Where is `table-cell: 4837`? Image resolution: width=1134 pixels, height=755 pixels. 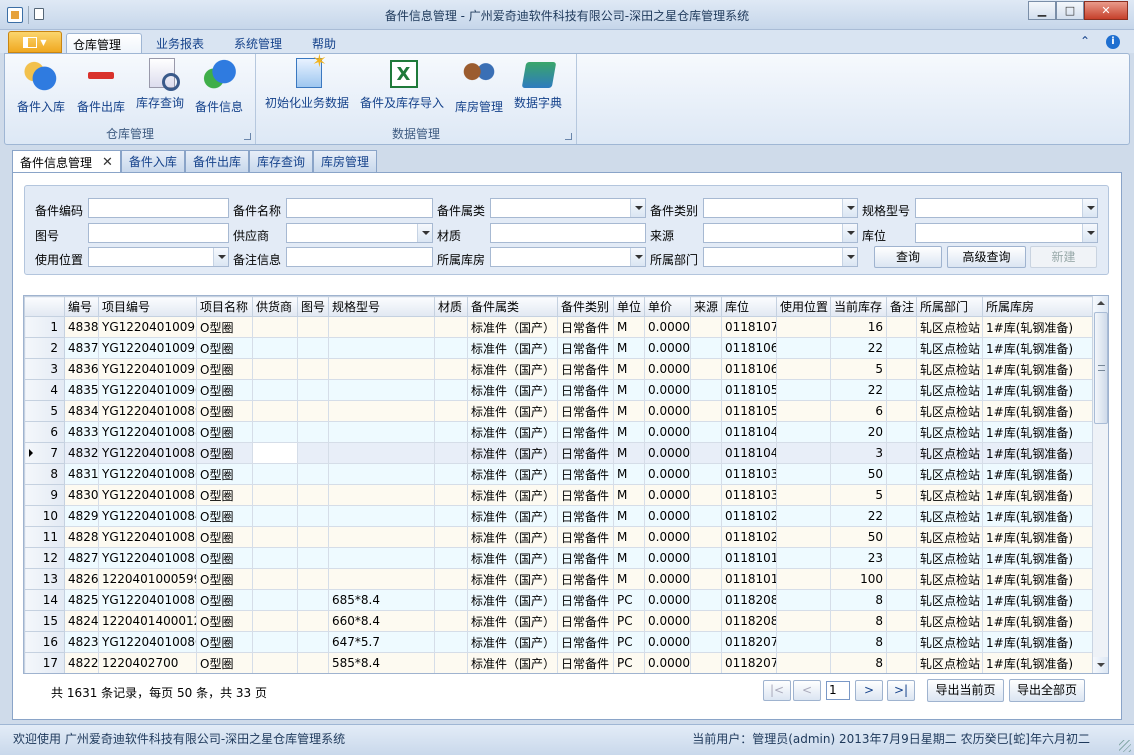 table-cell: 4837 is located at coordinates (81, 348).